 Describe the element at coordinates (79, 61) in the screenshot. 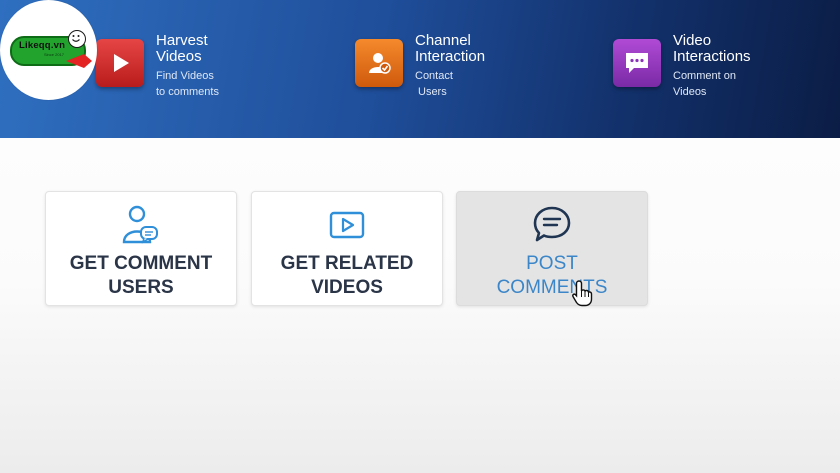

I see `logo-arrow-icon` at that location.